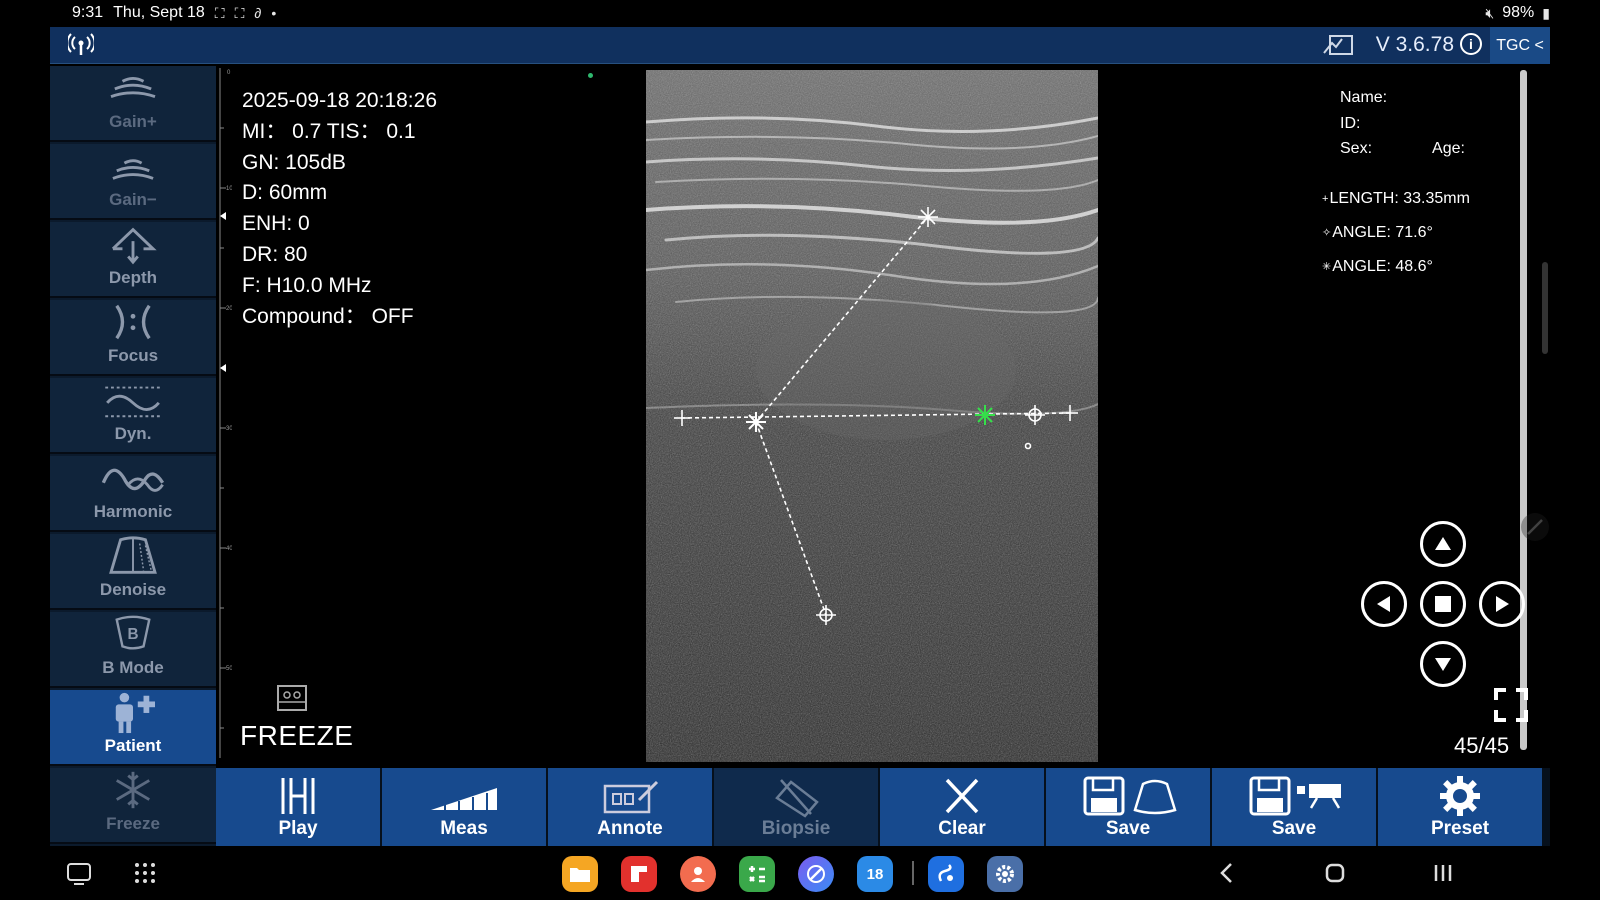  I want to click on play-label: Play, so click(298, 828).